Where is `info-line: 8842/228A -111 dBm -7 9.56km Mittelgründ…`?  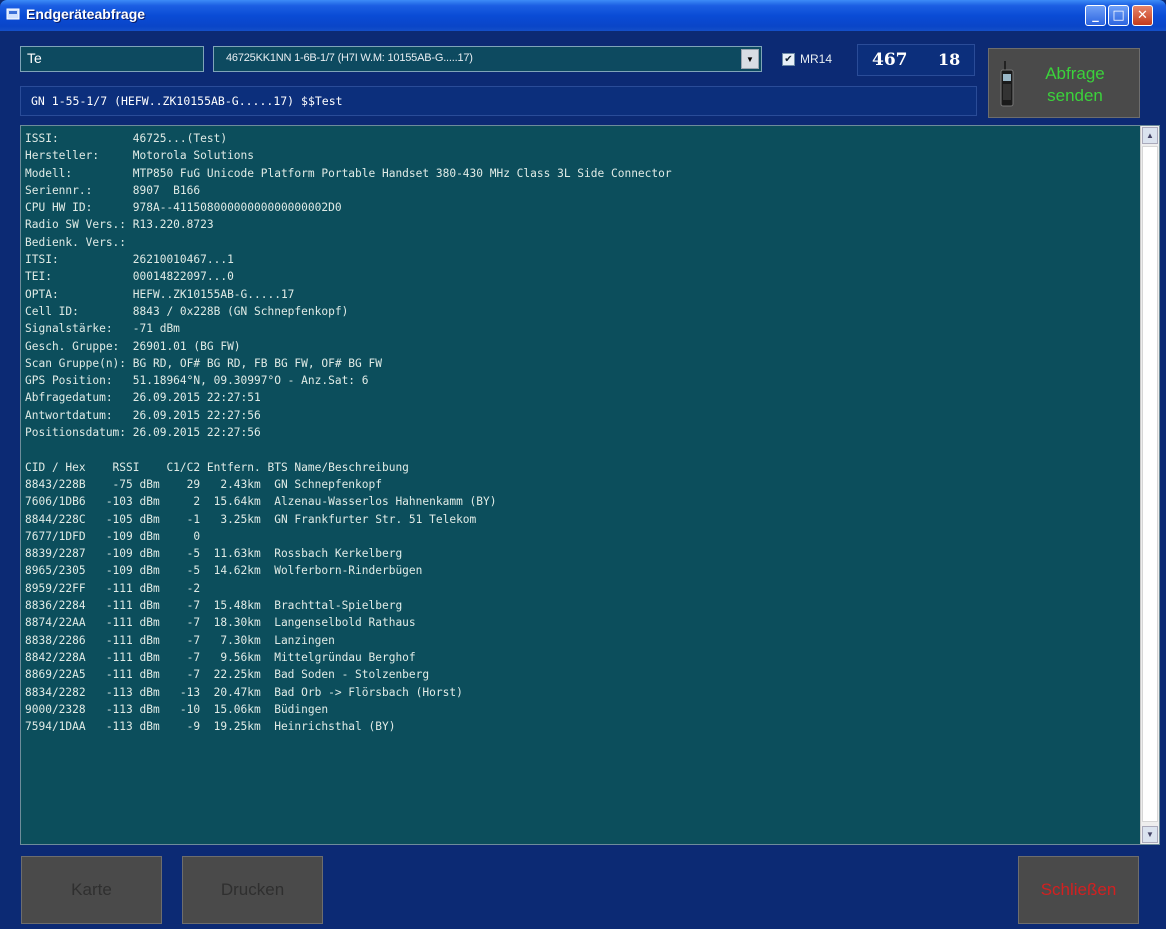 info-line: 8842/228A -111 dBm -7 9.56km Mittelgründ… is located at coordinates (220, 657).